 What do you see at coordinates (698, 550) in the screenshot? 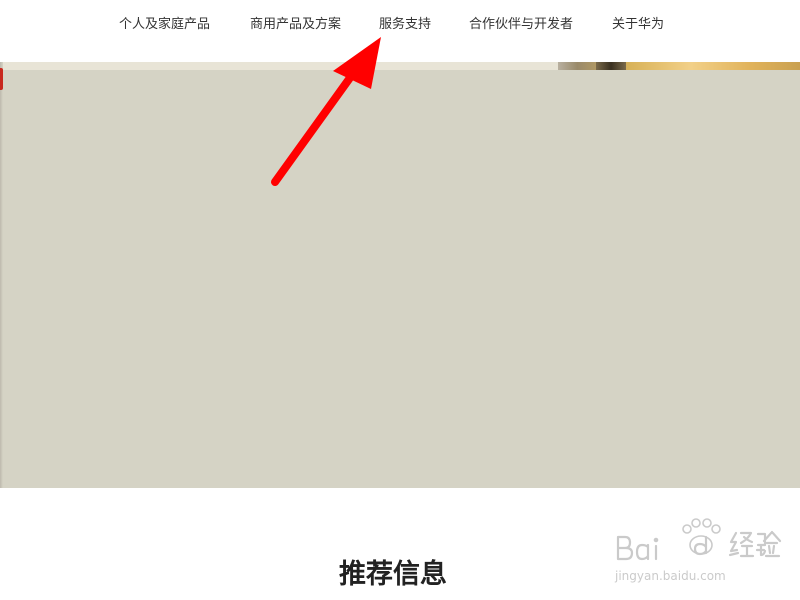
I see `baidu-jingyan-watermark-icon: jingyan.baidu.com` at bounding box center [698, 550].